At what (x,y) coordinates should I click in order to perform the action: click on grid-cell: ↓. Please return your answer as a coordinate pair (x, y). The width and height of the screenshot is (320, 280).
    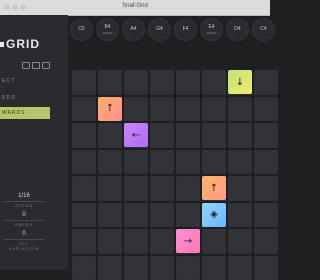
    Looking at the image, I should click on (240, 82).